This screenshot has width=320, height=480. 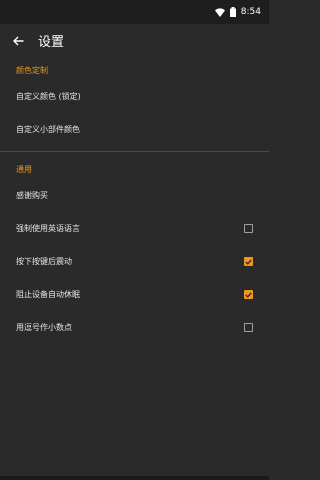 I want to click on item-label: 自定义小部件颜色, so click(x=48, y=129).